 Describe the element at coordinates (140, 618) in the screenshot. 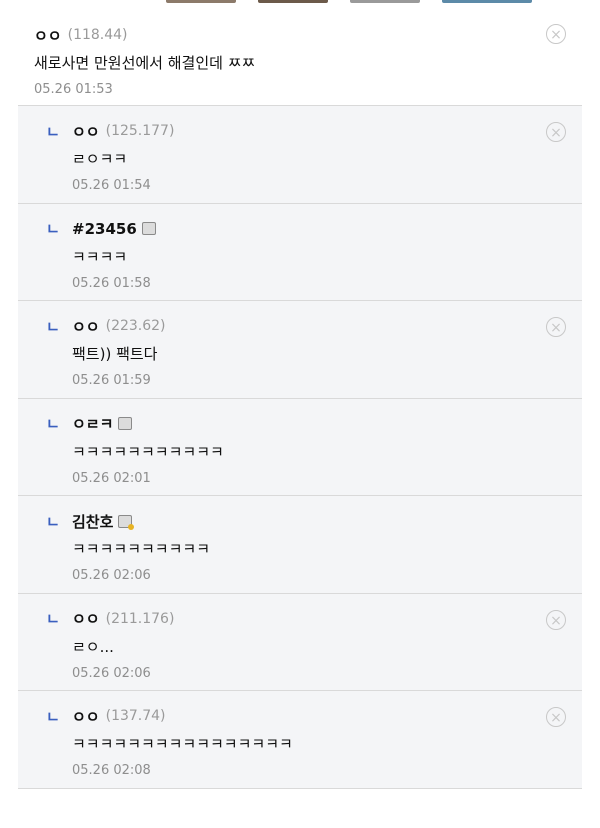

I see `comment-ip: (211.176)` at that location.